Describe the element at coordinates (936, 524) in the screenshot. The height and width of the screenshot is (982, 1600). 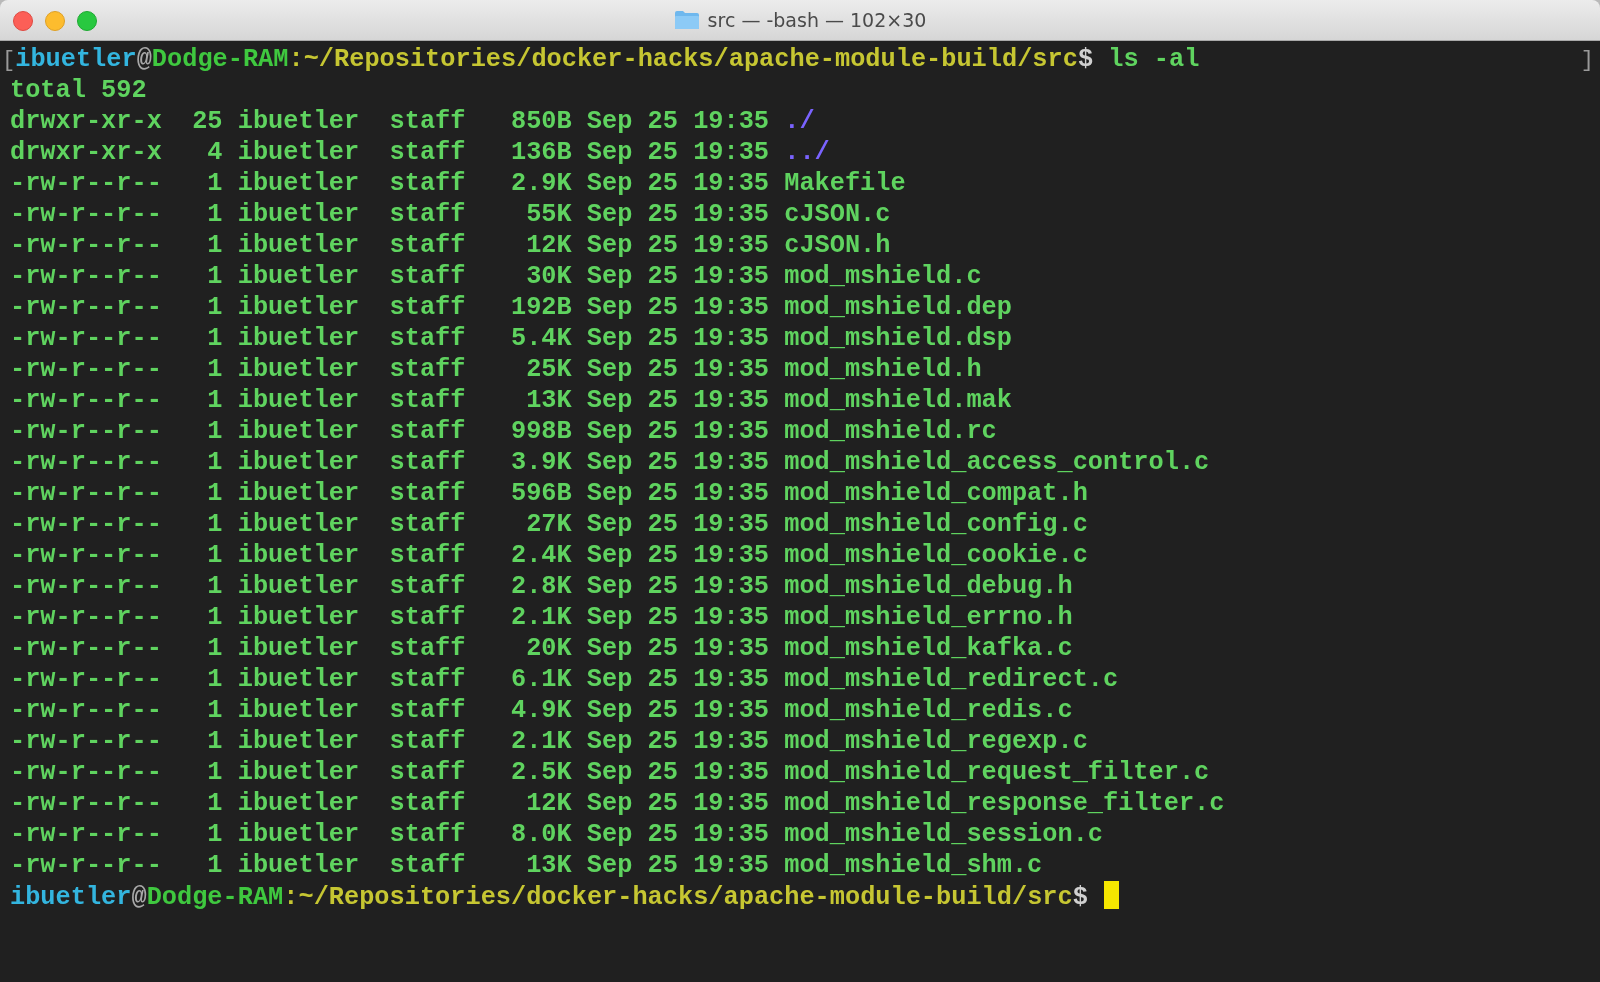
I see `file-name: mod_mshield_config.c` at that location.